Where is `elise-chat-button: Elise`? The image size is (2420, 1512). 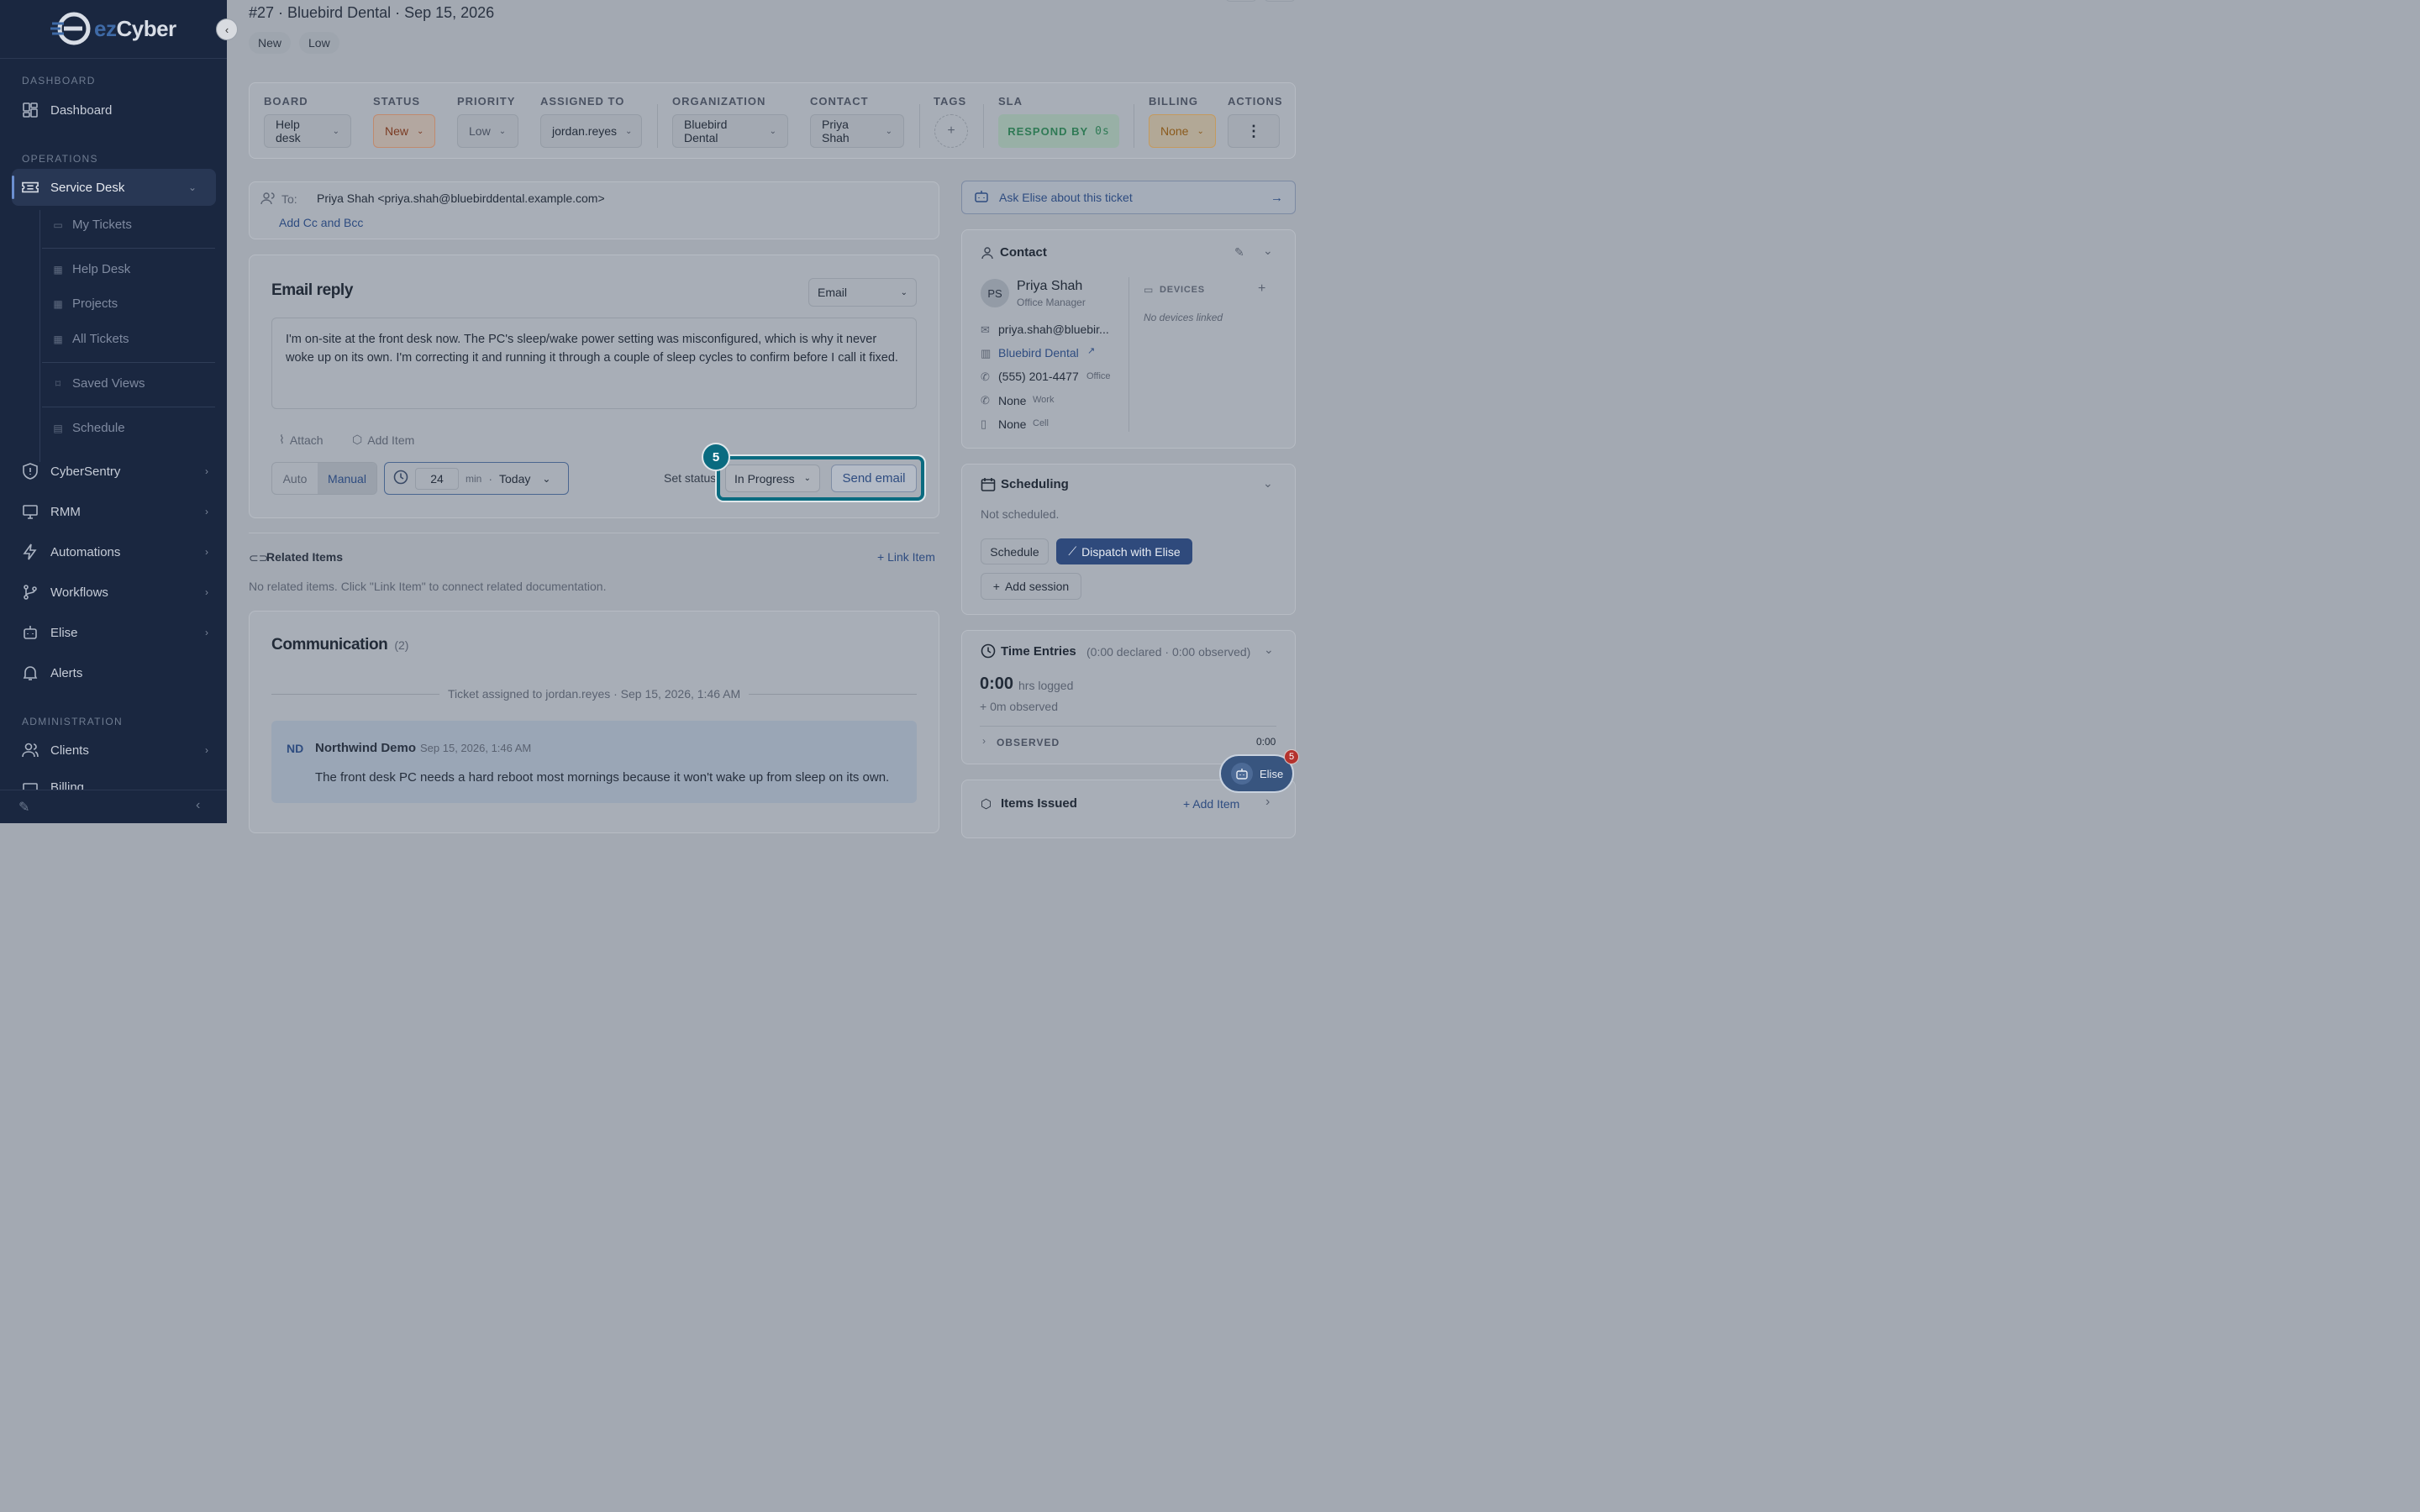 elise-chat-button: Elise is located at coordinates (1256, 773).